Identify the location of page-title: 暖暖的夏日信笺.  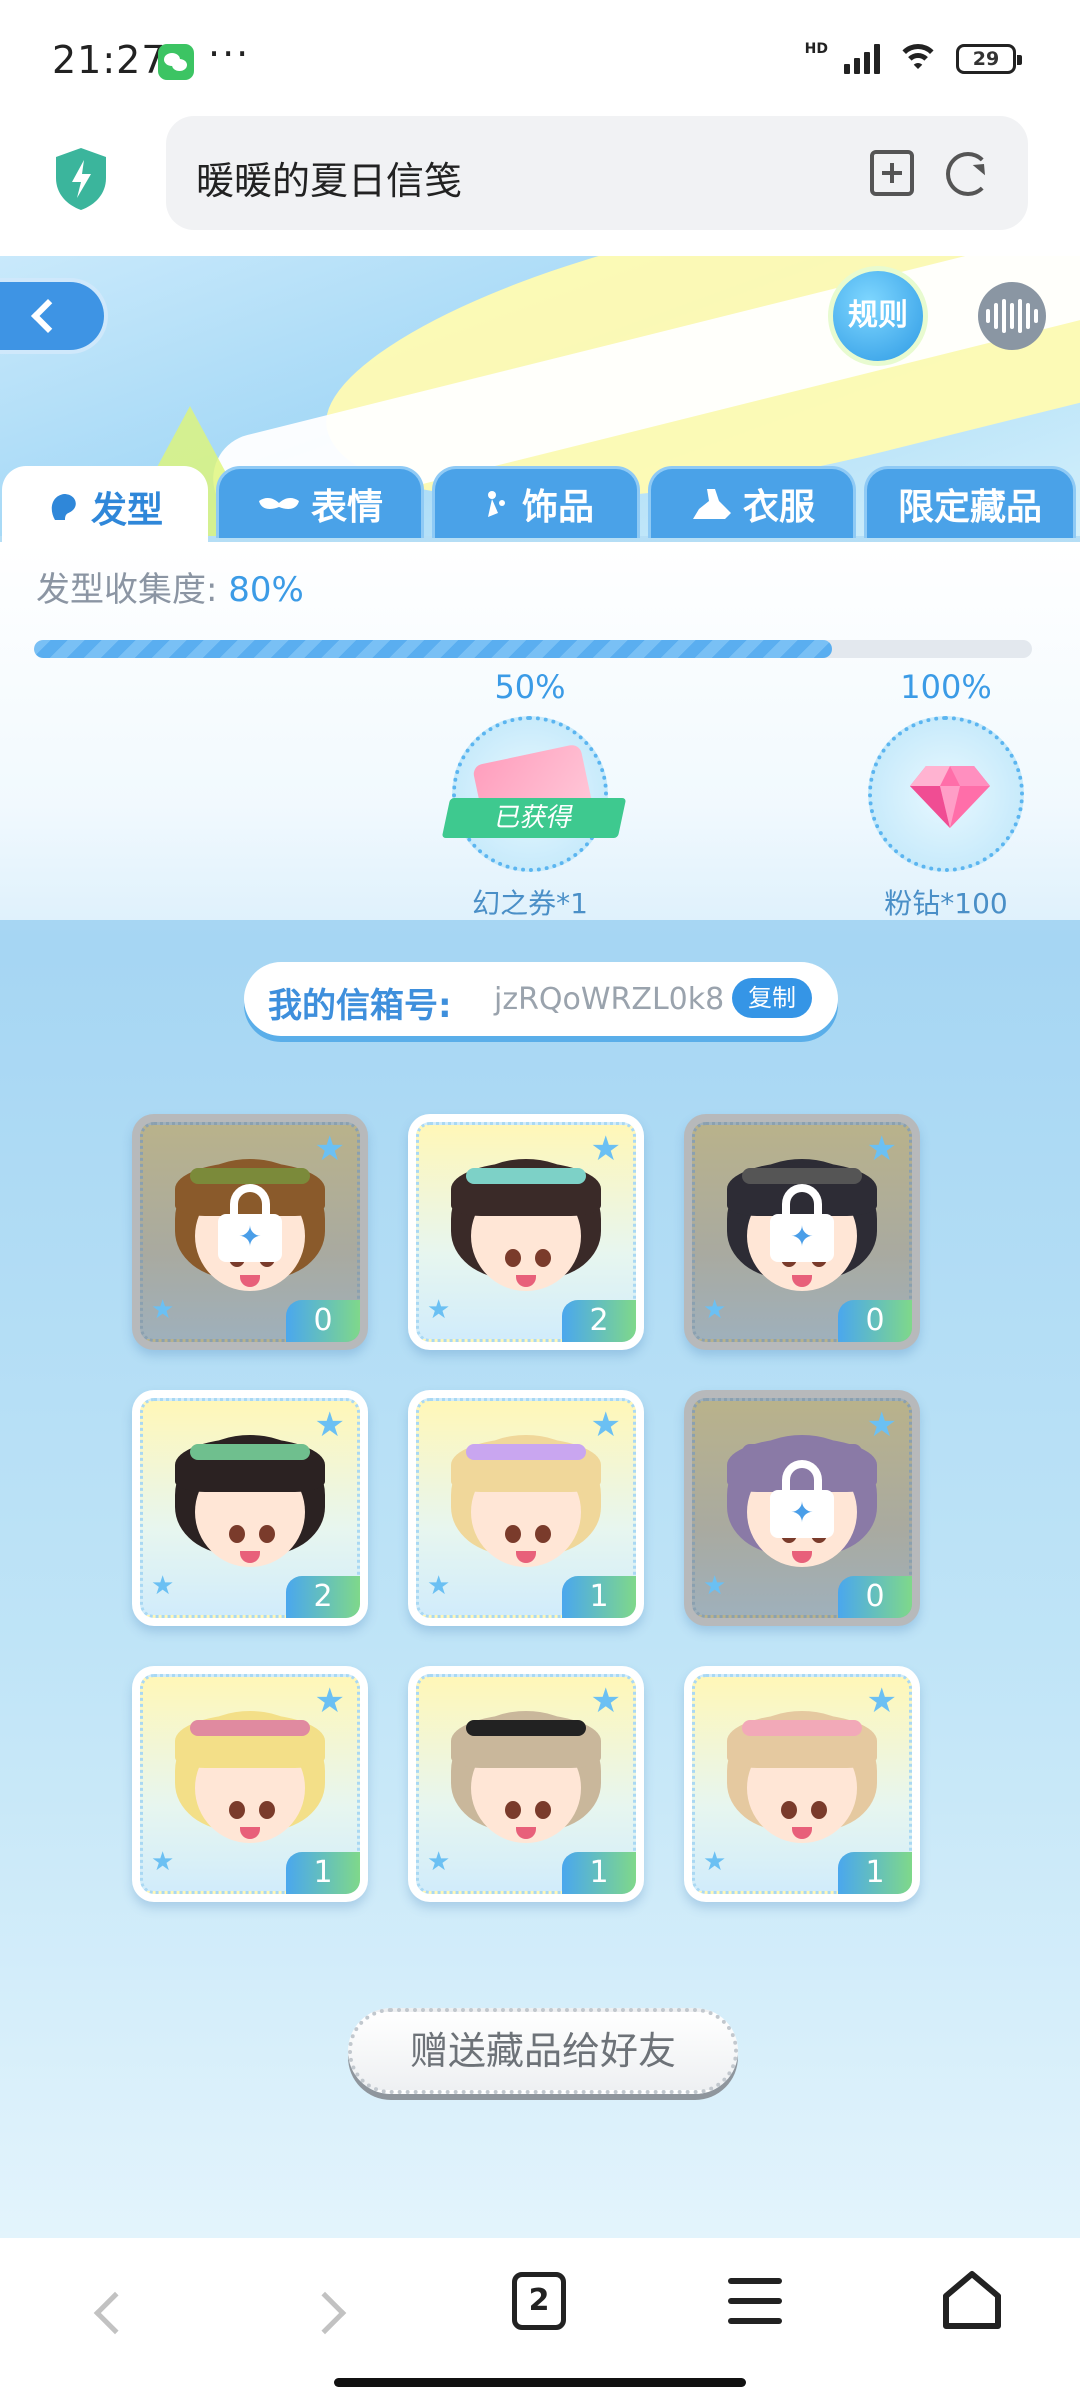
(329, 181).